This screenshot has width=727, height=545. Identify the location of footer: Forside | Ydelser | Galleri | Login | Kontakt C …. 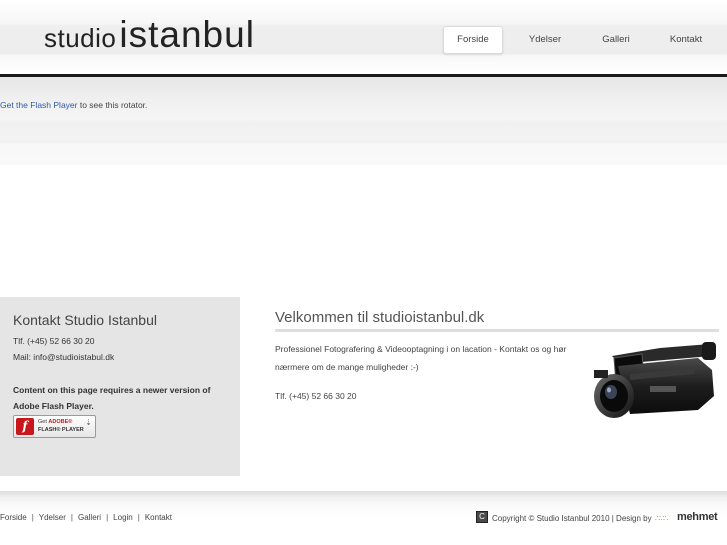
(363, 518).